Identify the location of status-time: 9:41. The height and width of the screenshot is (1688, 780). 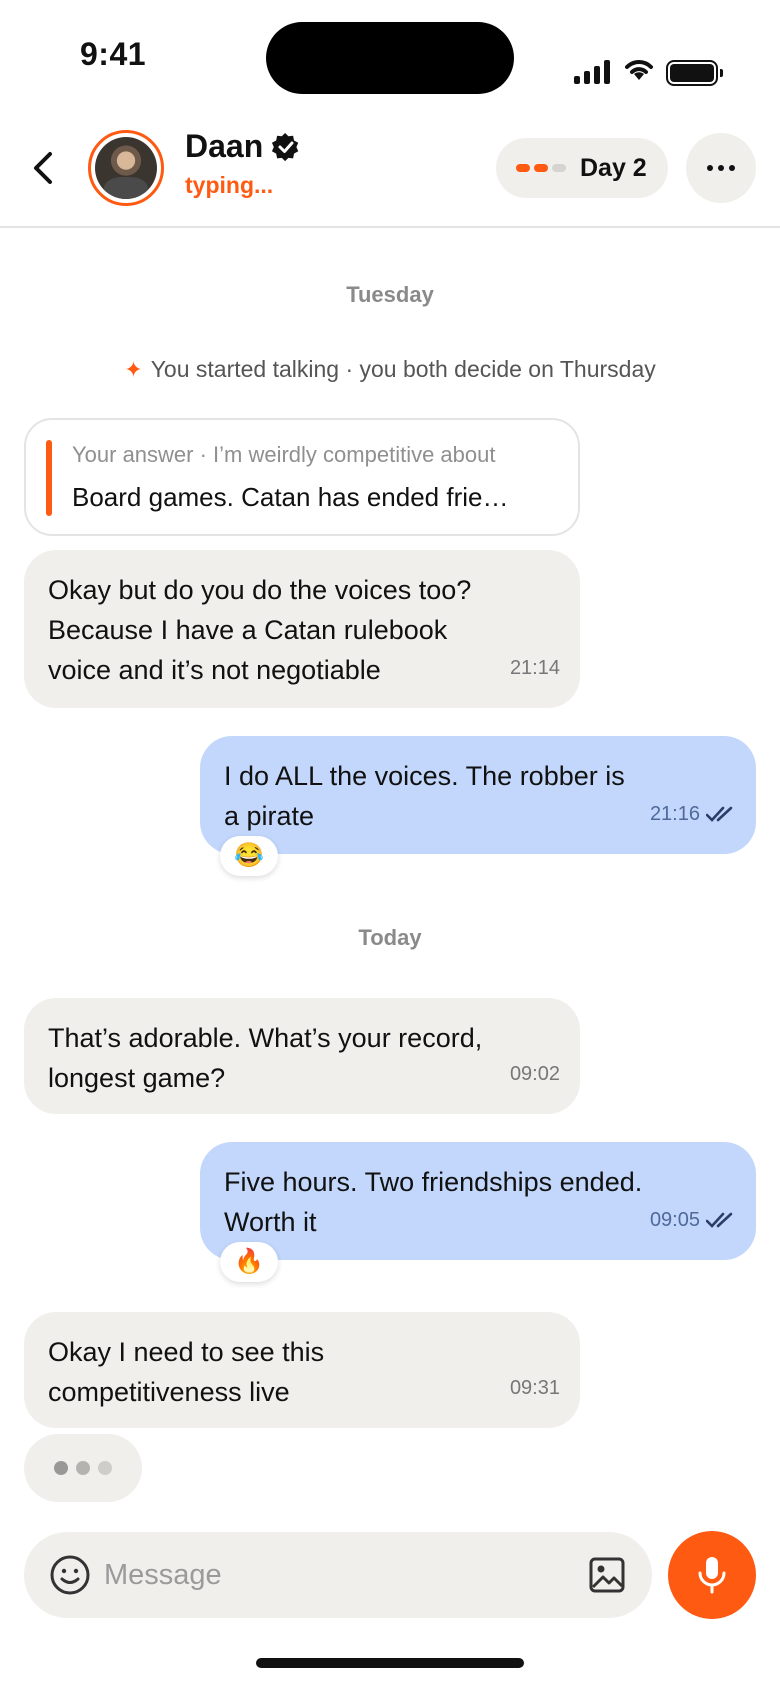
(113, 54).